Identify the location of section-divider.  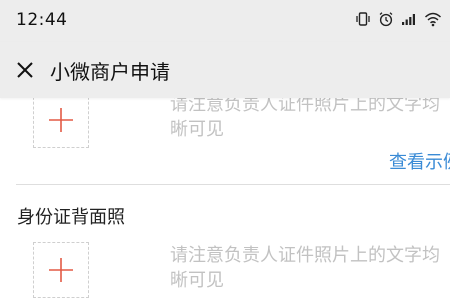
(233, 184).